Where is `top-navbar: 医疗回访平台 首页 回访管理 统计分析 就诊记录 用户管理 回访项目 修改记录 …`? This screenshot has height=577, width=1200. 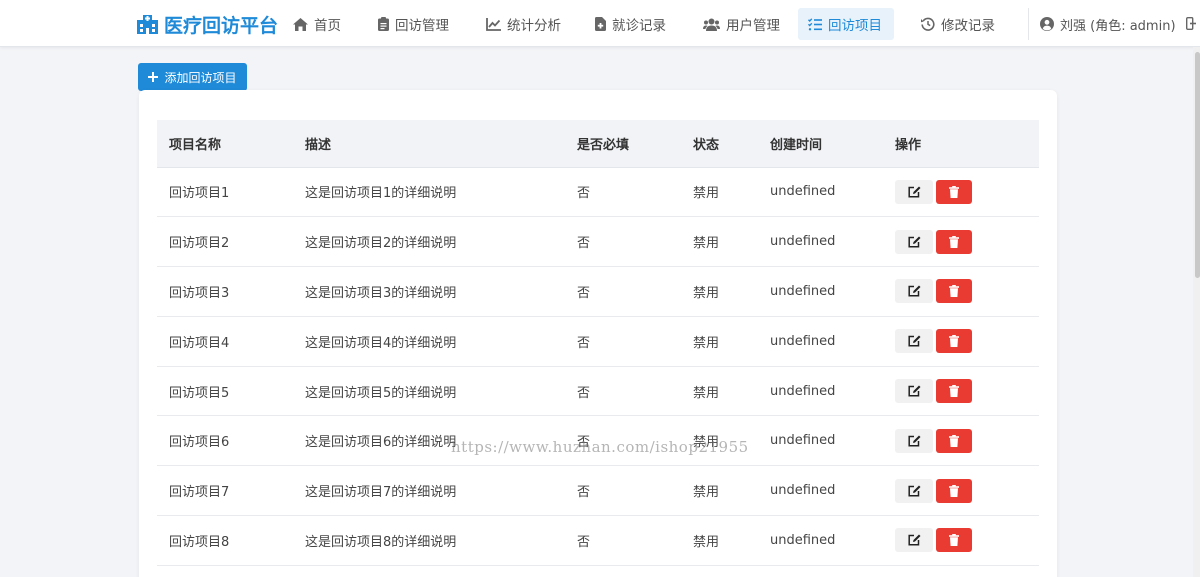
top-navbar: 医疗回访平台 首页 回访管理 统计分析 就诊记录 用户管理 回访项目 修改记录 … is located at coordinates (600, 23).